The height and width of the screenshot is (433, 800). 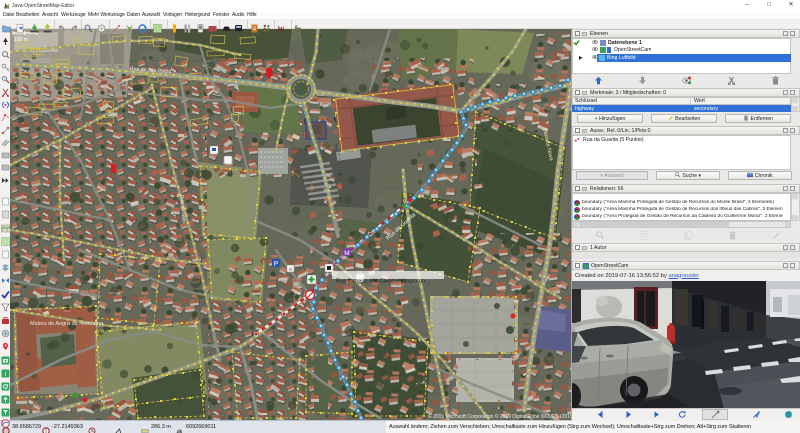 What do you see at coordinates (5, 374) in the screenshot?
I see `svg-text: i` at bounding box center [5, 374].